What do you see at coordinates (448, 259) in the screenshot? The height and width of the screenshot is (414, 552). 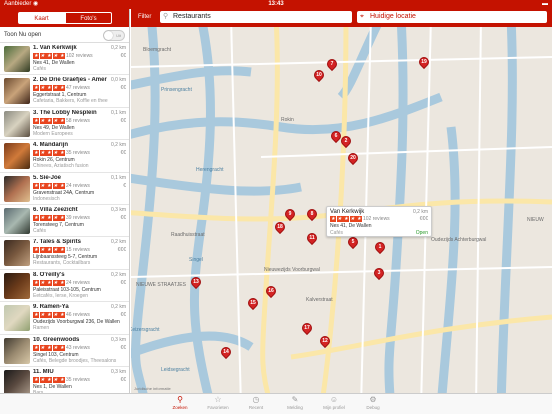 I see `canal` at bounding box center [448, 259].